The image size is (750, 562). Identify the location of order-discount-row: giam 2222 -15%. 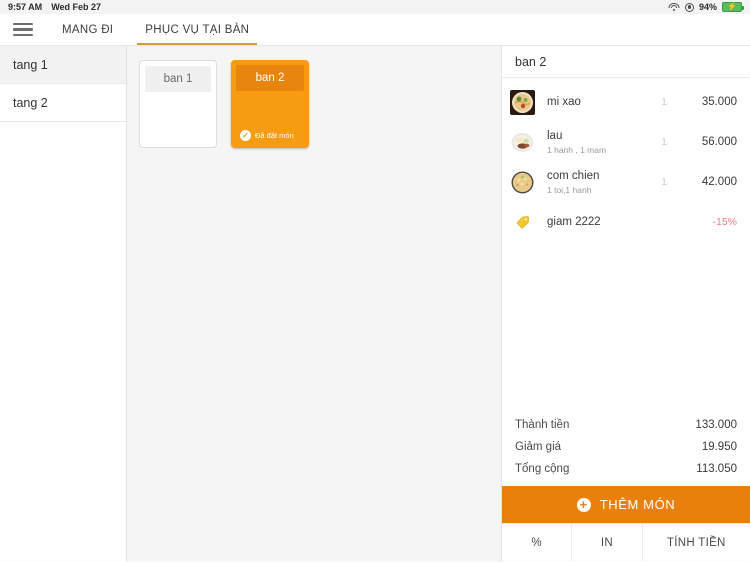
(626, 222).